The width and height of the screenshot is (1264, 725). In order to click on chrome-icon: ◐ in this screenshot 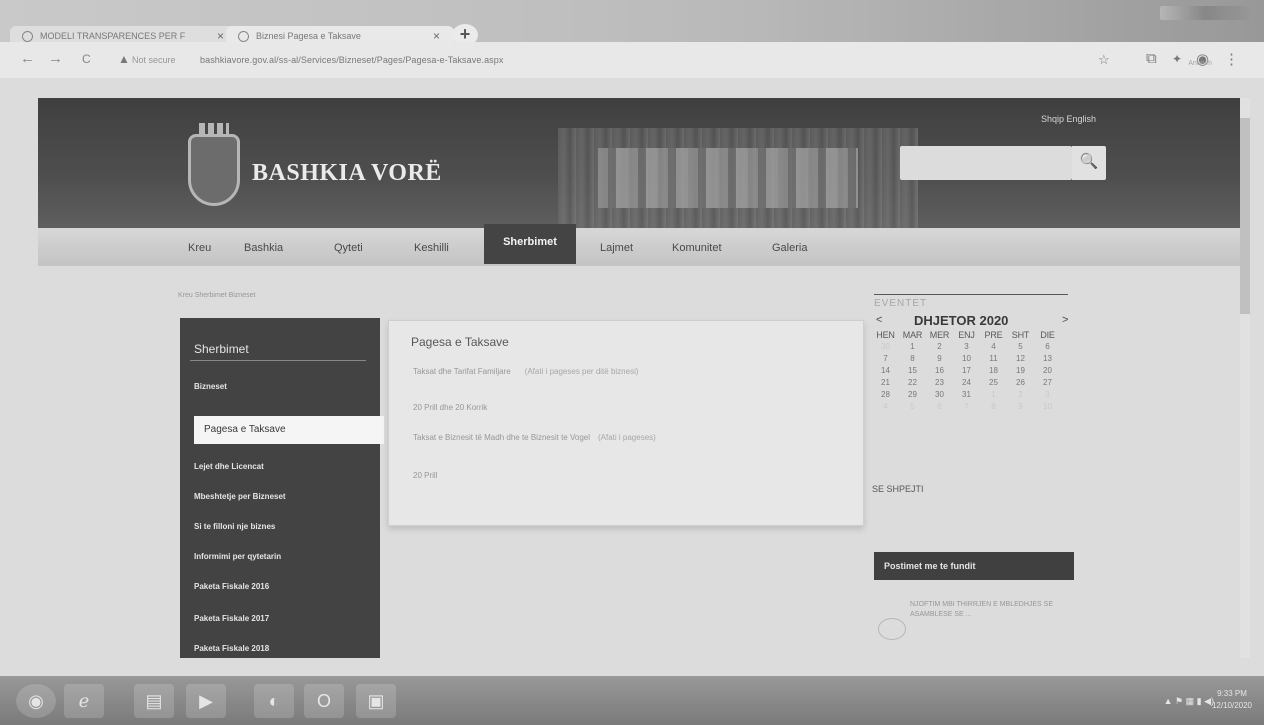, I will do `click(274, 701)`.